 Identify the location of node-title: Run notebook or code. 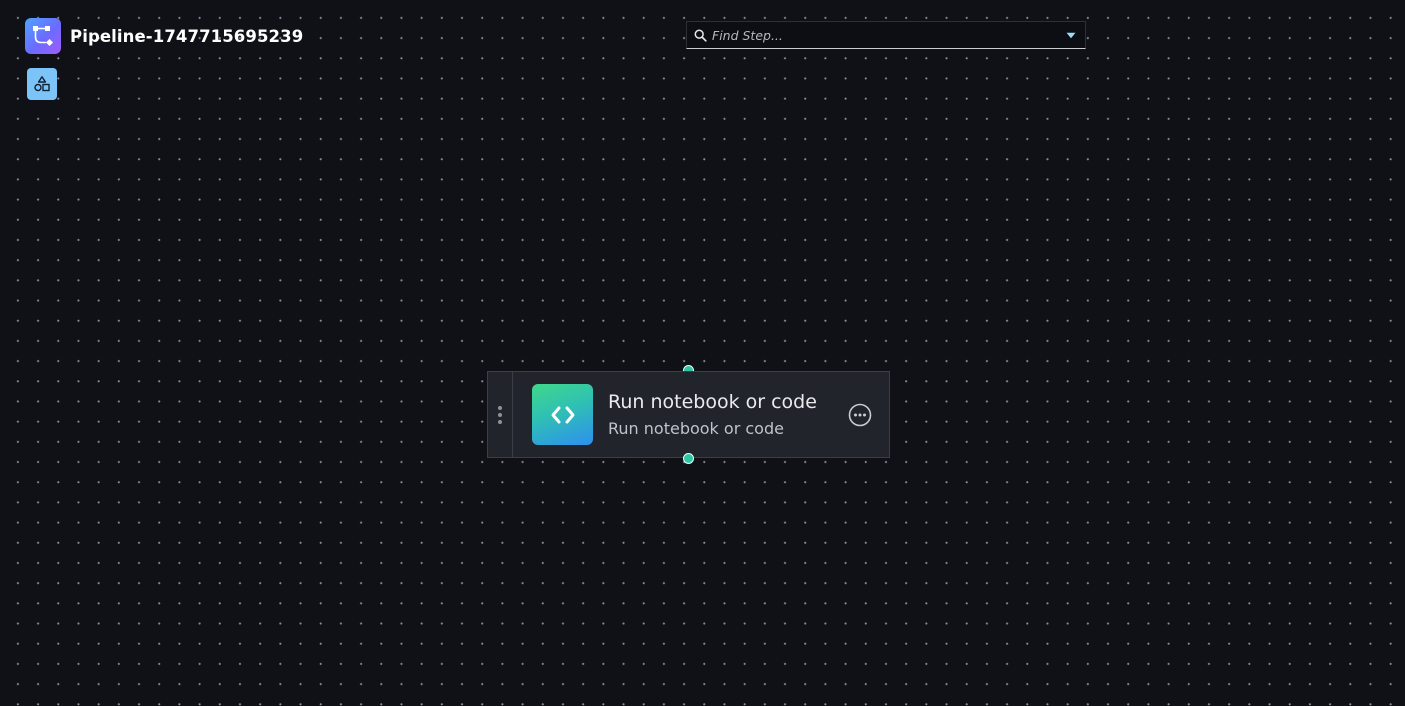
(712, 401).